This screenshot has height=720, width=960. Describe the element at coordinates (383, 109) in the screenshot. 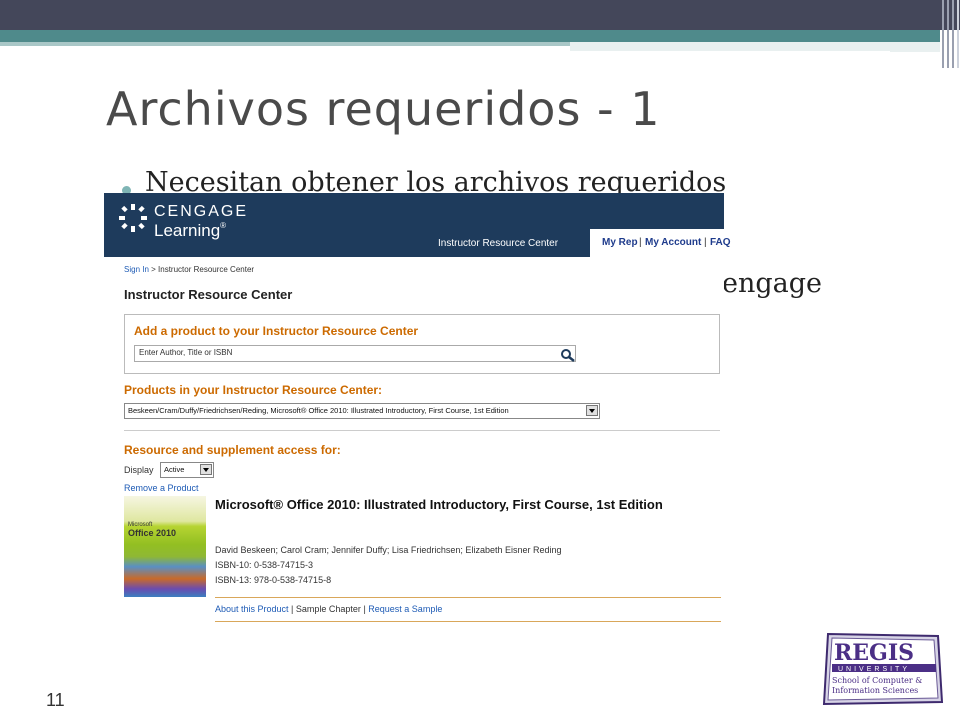

I see `slide-title: Archivos requeridos - 1` at that location.